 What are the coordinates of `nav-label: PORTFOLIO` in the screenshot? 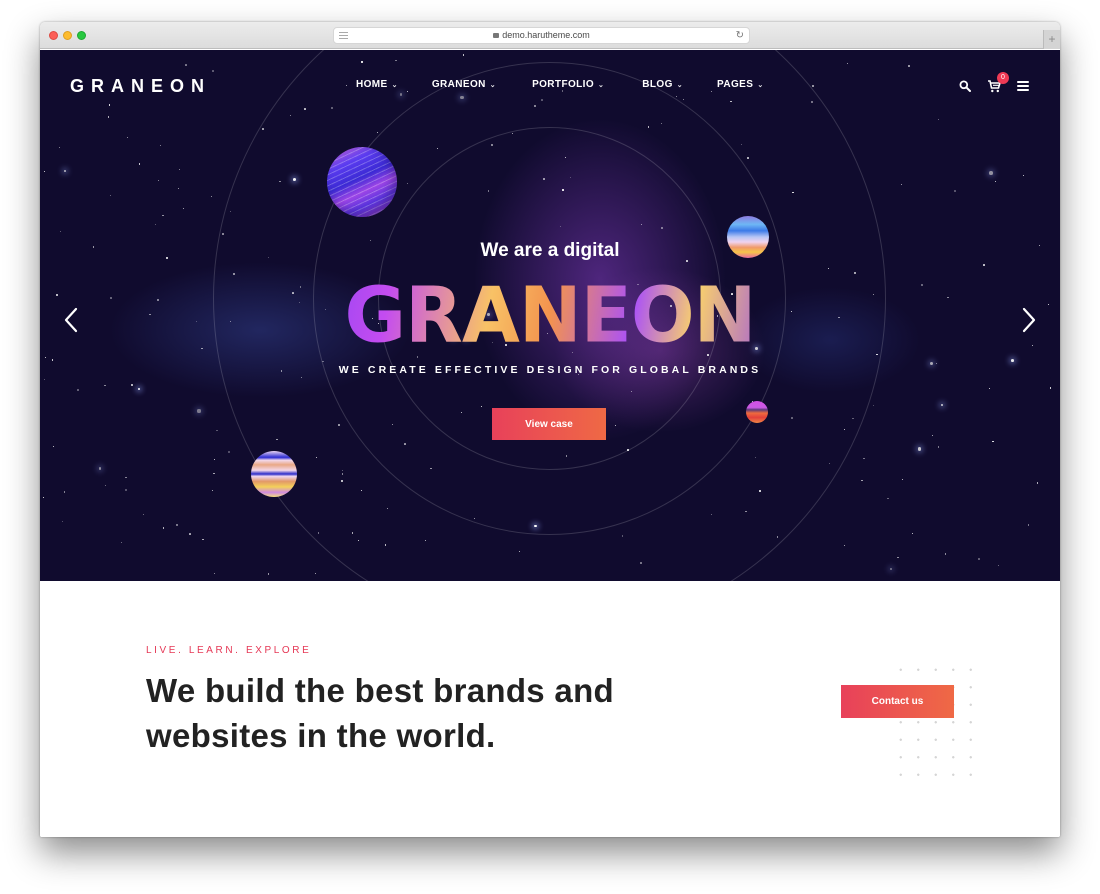 It's located at (563, 84).